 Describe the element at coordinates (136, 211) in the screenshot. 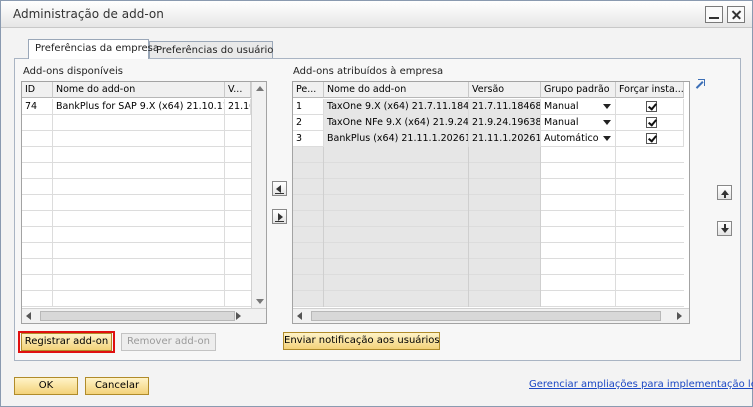

I see `empty-rows` at that location.